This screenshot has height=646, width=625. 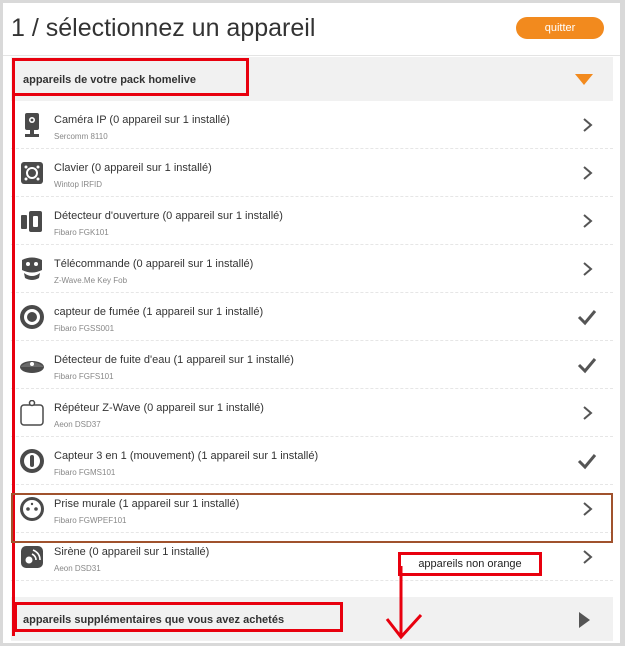 I want to click on device-title: Sirène (0 appareil sur 1 installé), so click(x=132, y=552).